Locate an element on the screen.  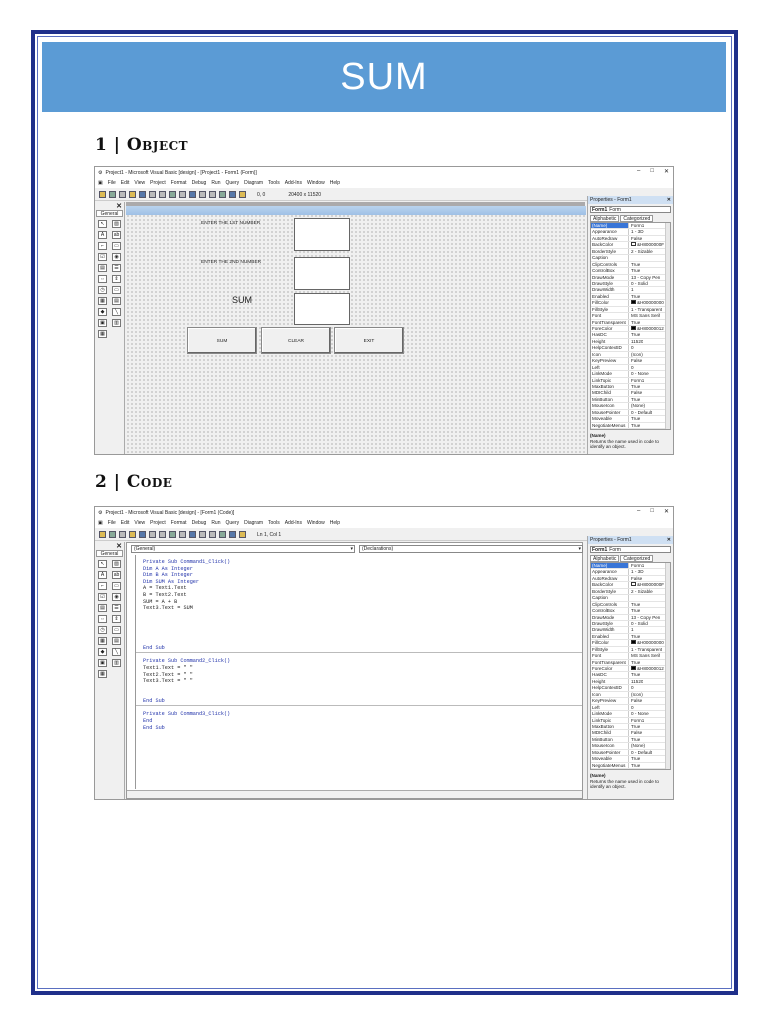
menu-item-debug: Debug is located at coordinates (199, 523).